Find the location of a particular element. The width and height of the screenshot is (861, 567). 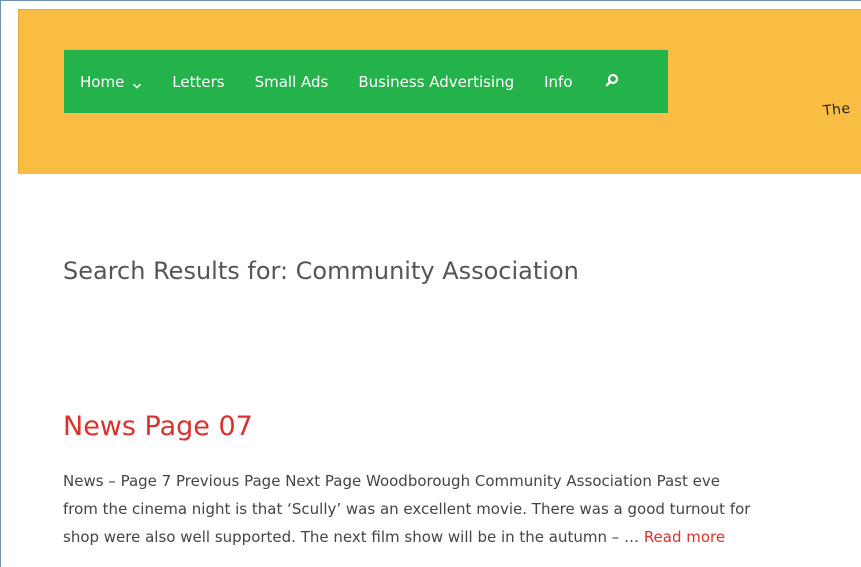

nav-item-small-ads: Small Ads is located at coordinates (292, 82).